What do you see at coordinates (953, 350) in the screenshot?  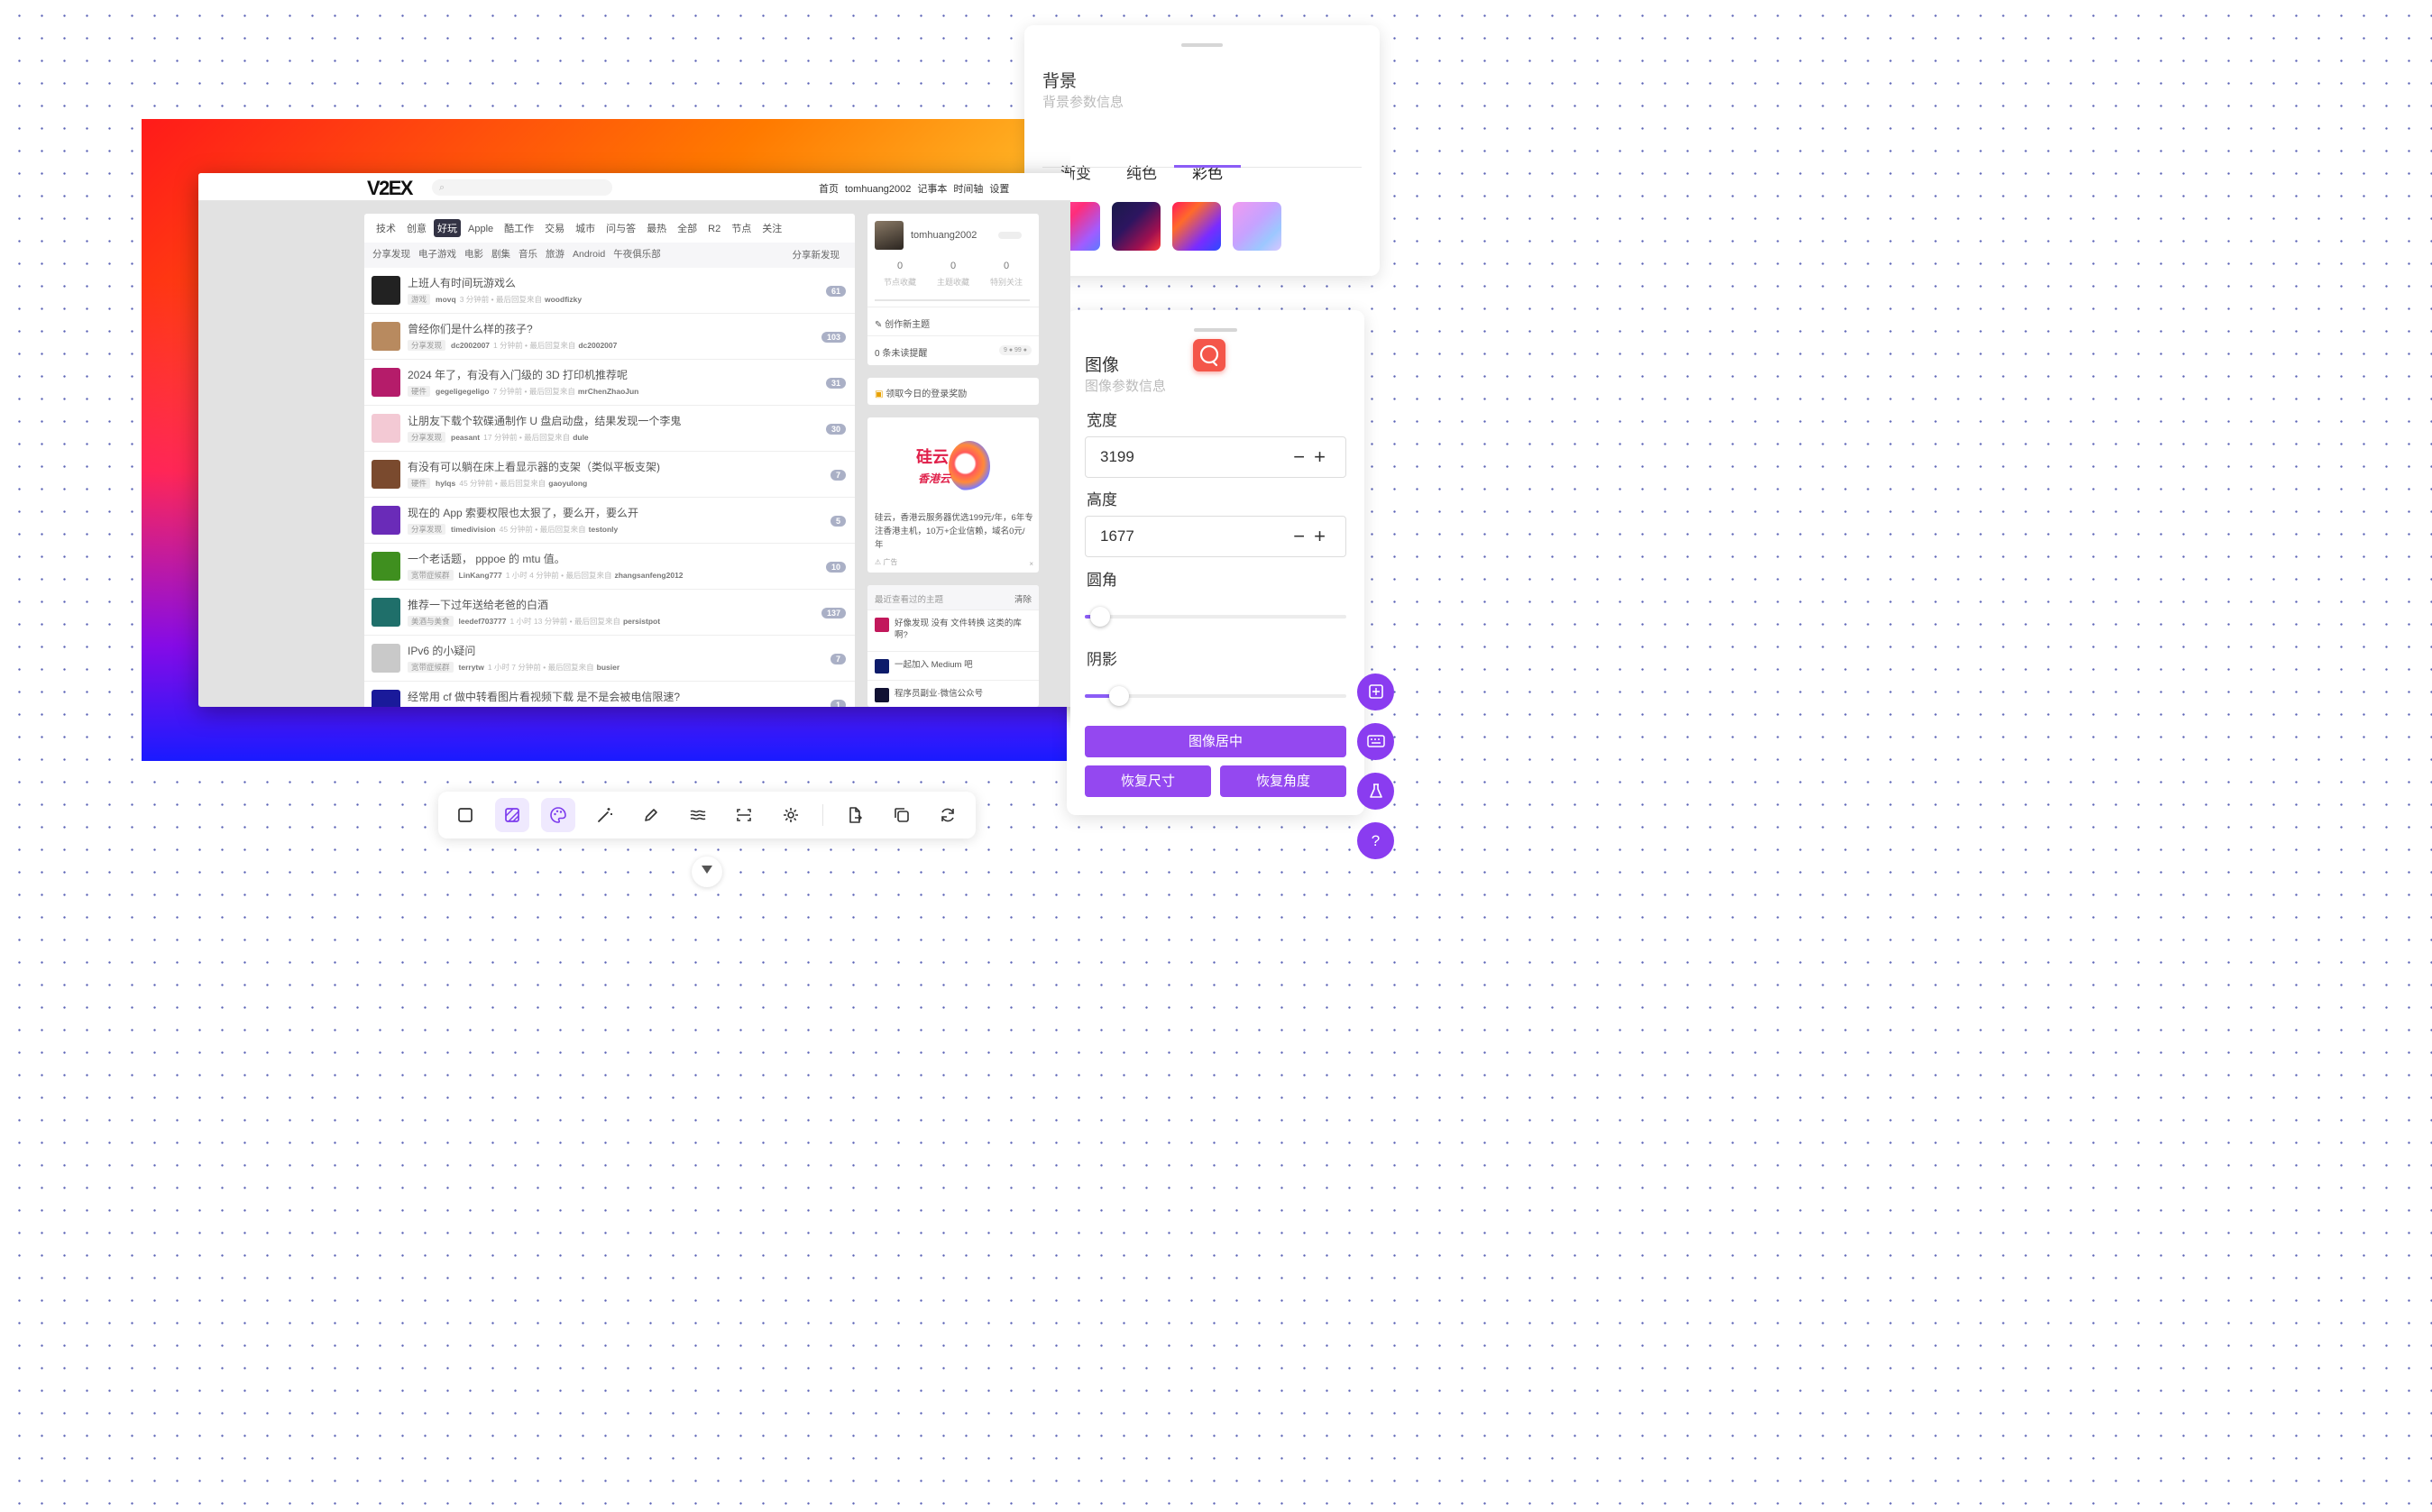 I see `notifications: 0 条未读提醒 9 ● 99 ●` at bounding box center [953, 350].